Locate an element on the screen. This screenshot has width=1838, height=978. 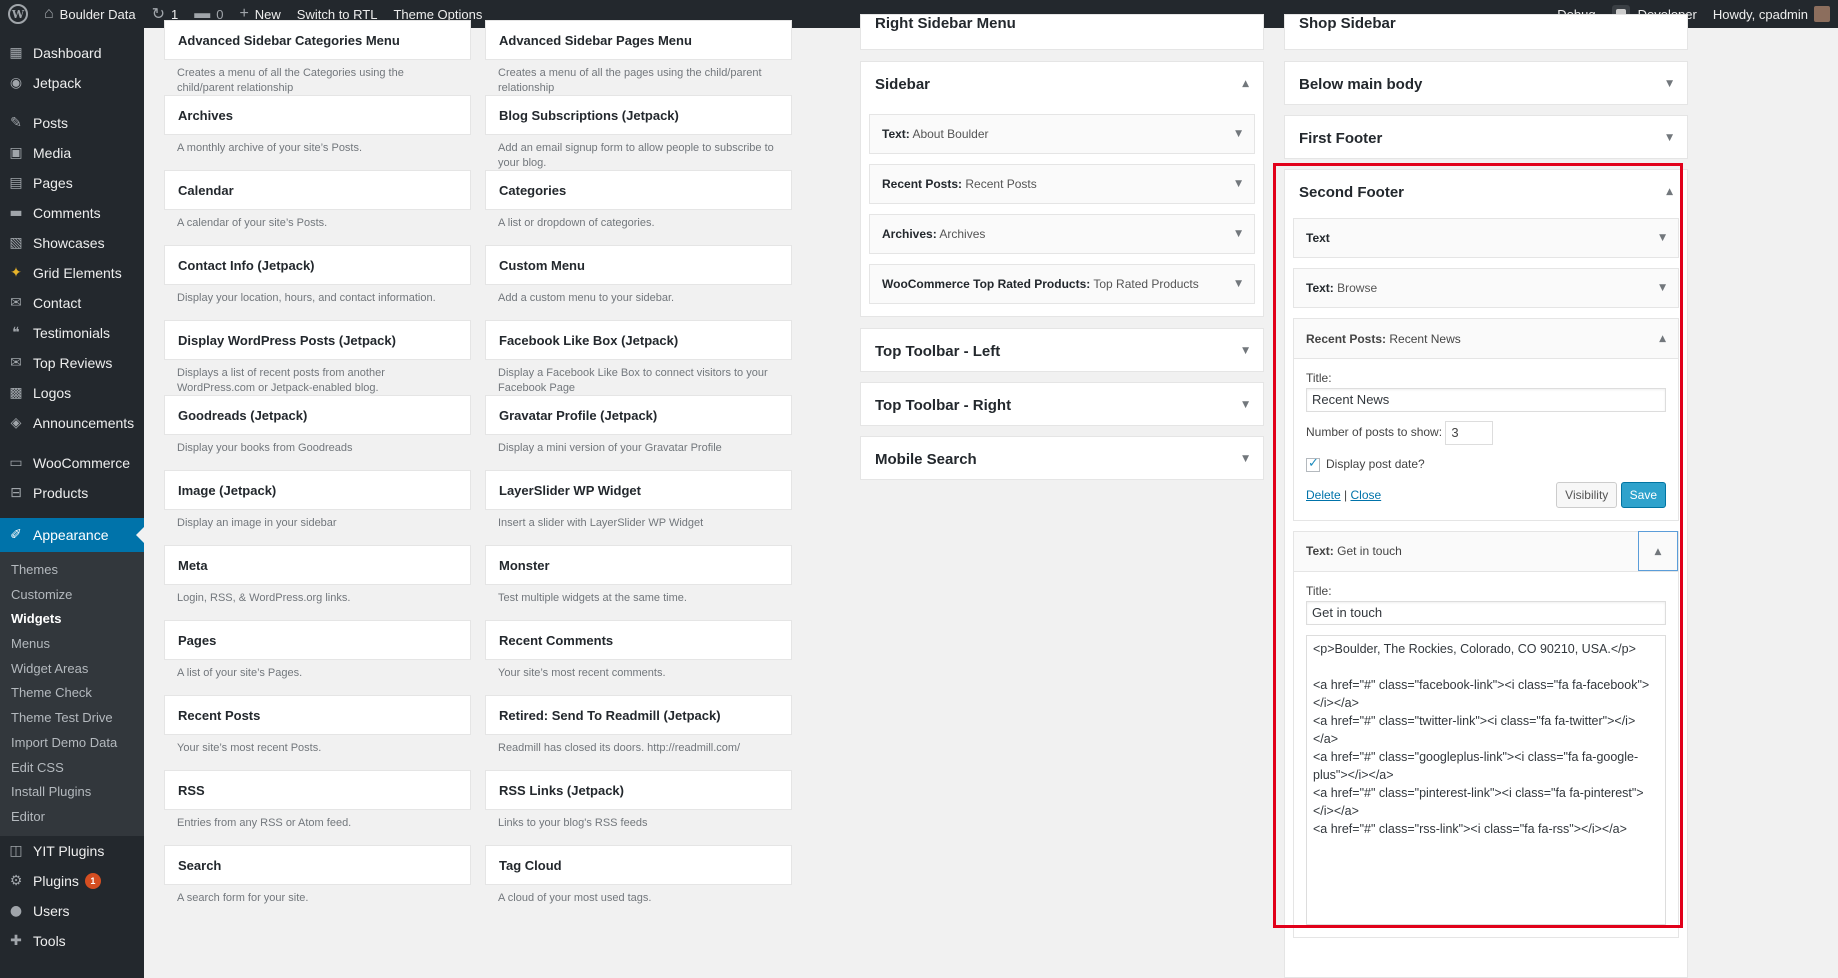
widget-item: Meta Login, RSS, & WordPress.org links. is located at coordinates (317, 582).